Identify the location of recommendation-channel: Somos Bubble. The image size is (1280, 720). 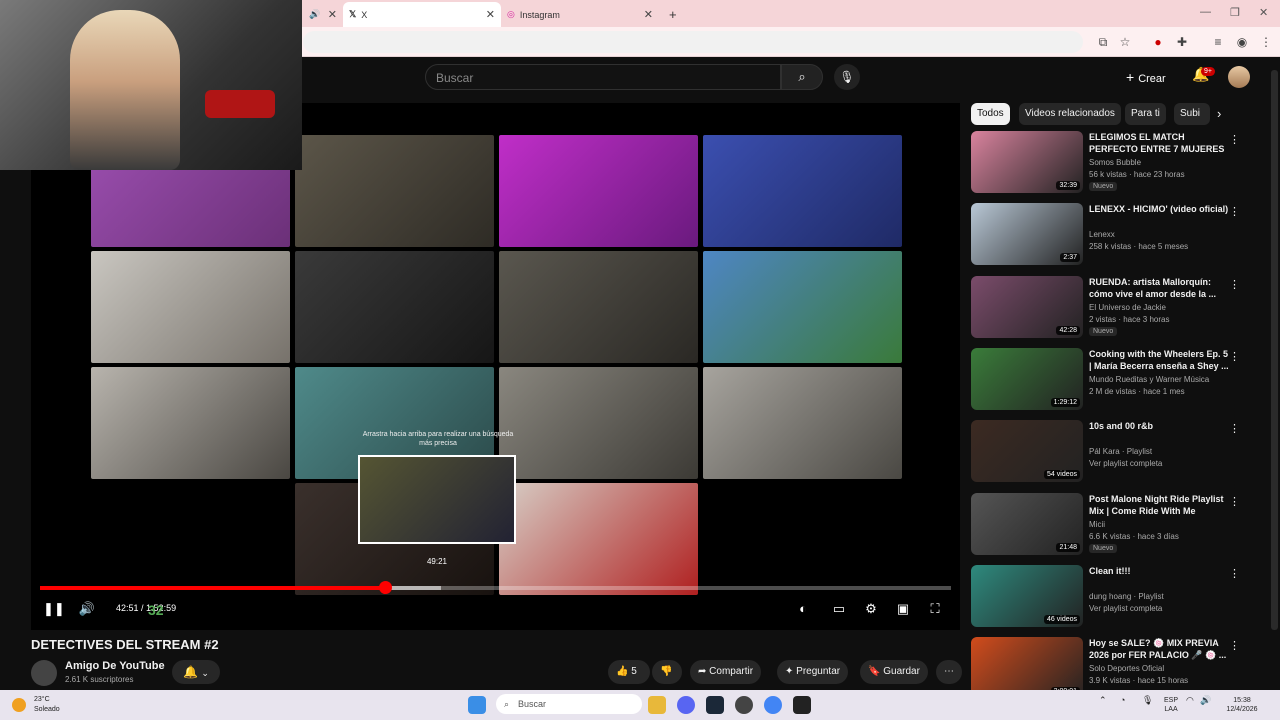
(1115, 162).